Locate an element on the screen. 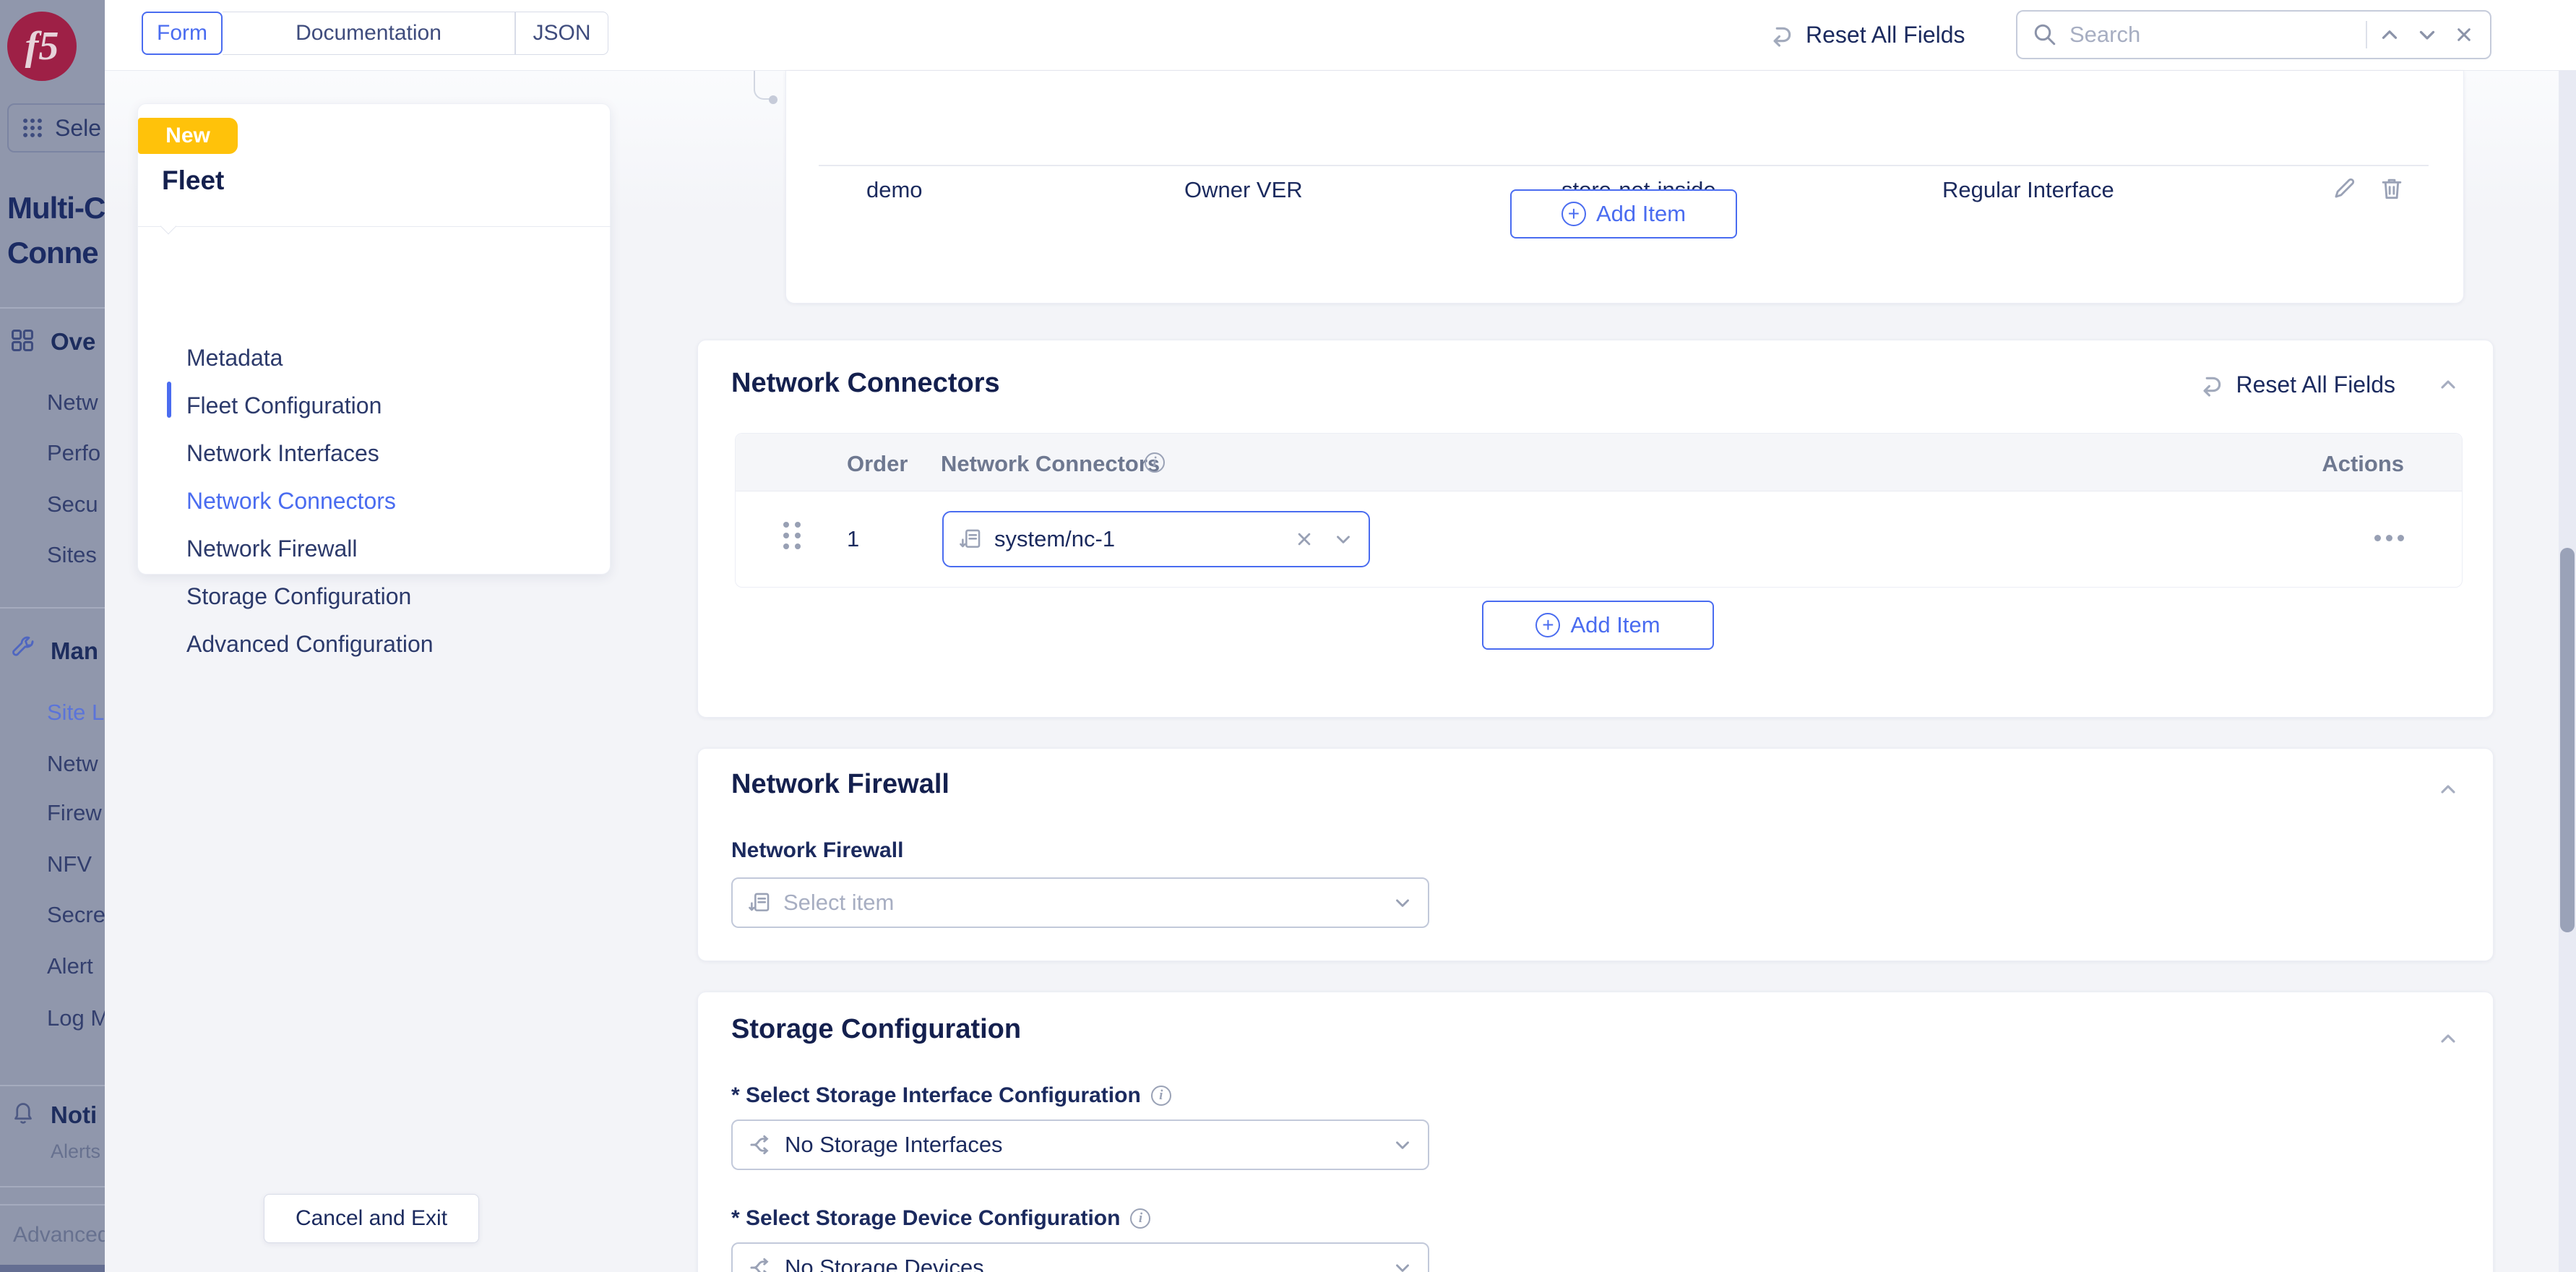 The width and height of the screenshot is (2576, 1272). sidebar-footer-advanced: Advanced is located at coordinates (59, 1235).